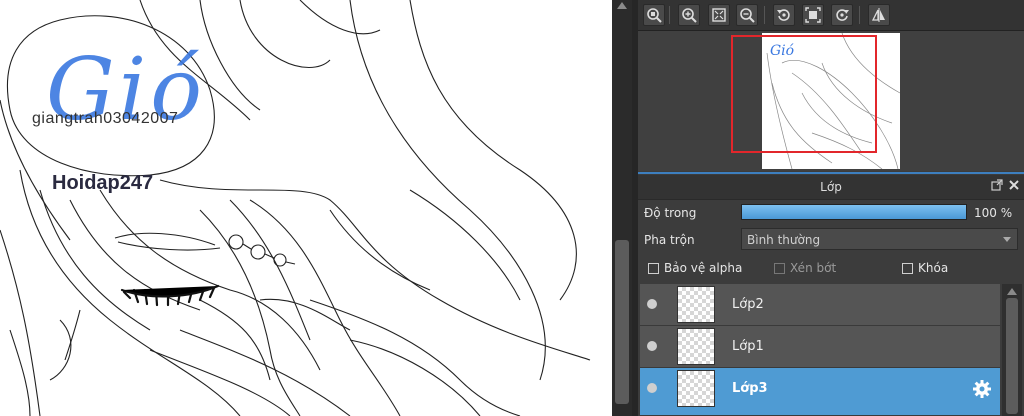  Describe the element at coordinates (804, 94) in the screenshot. I see `navigator-view-frame` at that location.